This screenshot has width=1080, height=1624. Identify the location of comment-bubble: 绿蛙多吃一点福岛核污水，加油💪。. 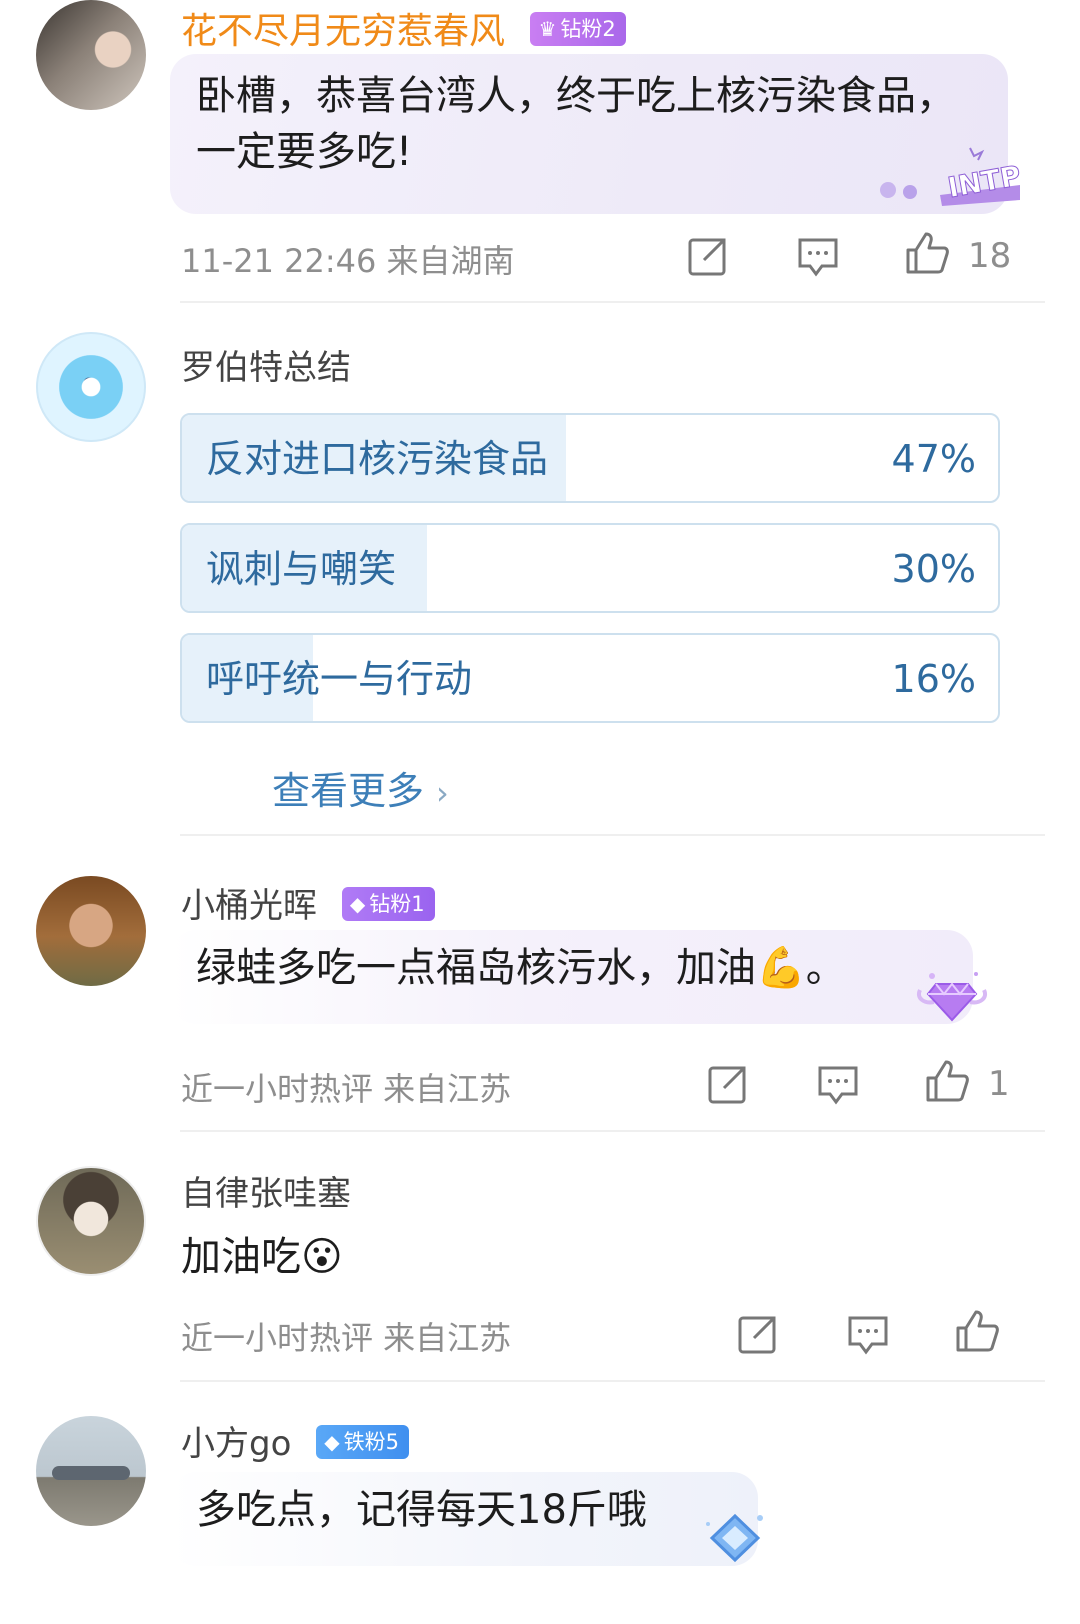
(571, 977).